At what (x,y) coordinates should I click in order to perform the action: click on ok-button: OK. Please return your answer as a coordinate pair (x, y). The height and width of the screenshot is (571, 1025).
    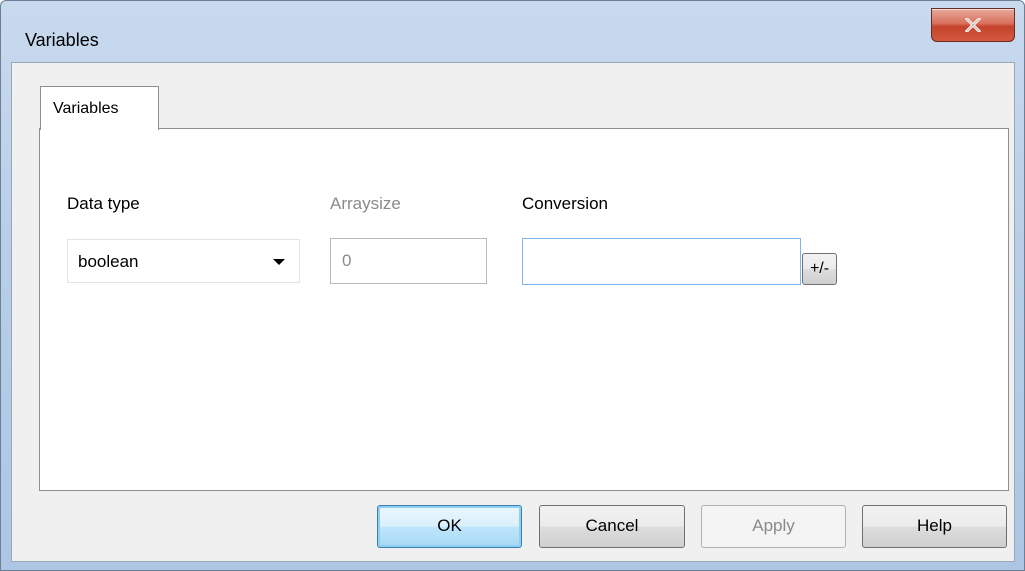
    Looking at the image, I should click on (449, 526).